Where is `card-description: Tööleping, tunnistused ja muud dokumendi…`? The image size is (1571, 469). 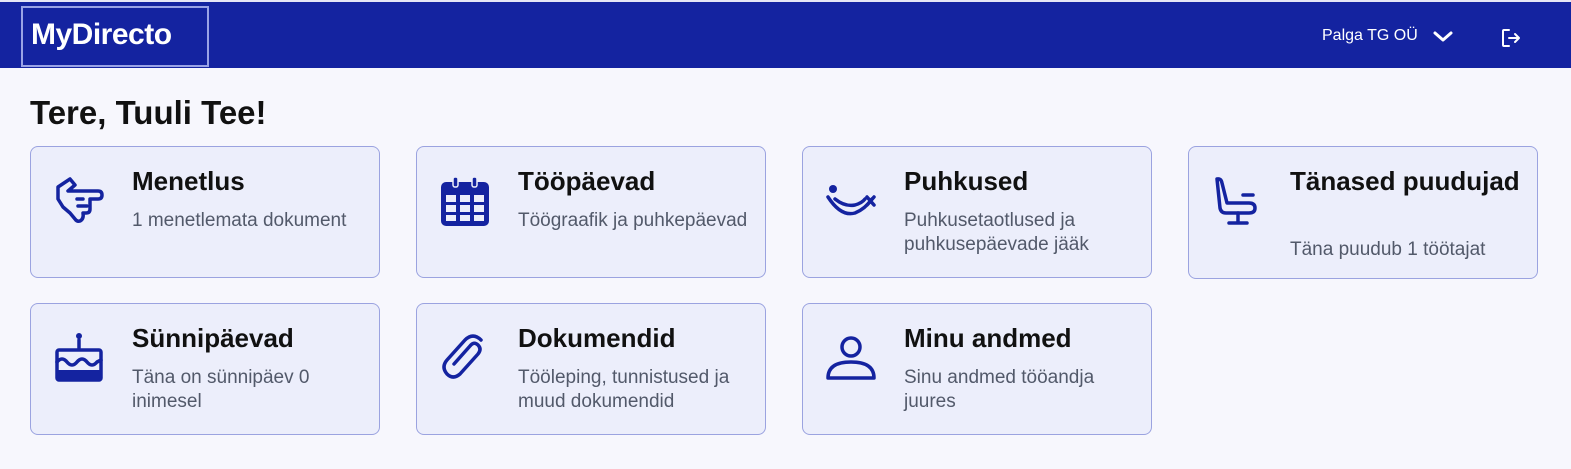 card-description: Tööleping, tunnistused ja muud dokumendi… is located at coordinates (624, 389).